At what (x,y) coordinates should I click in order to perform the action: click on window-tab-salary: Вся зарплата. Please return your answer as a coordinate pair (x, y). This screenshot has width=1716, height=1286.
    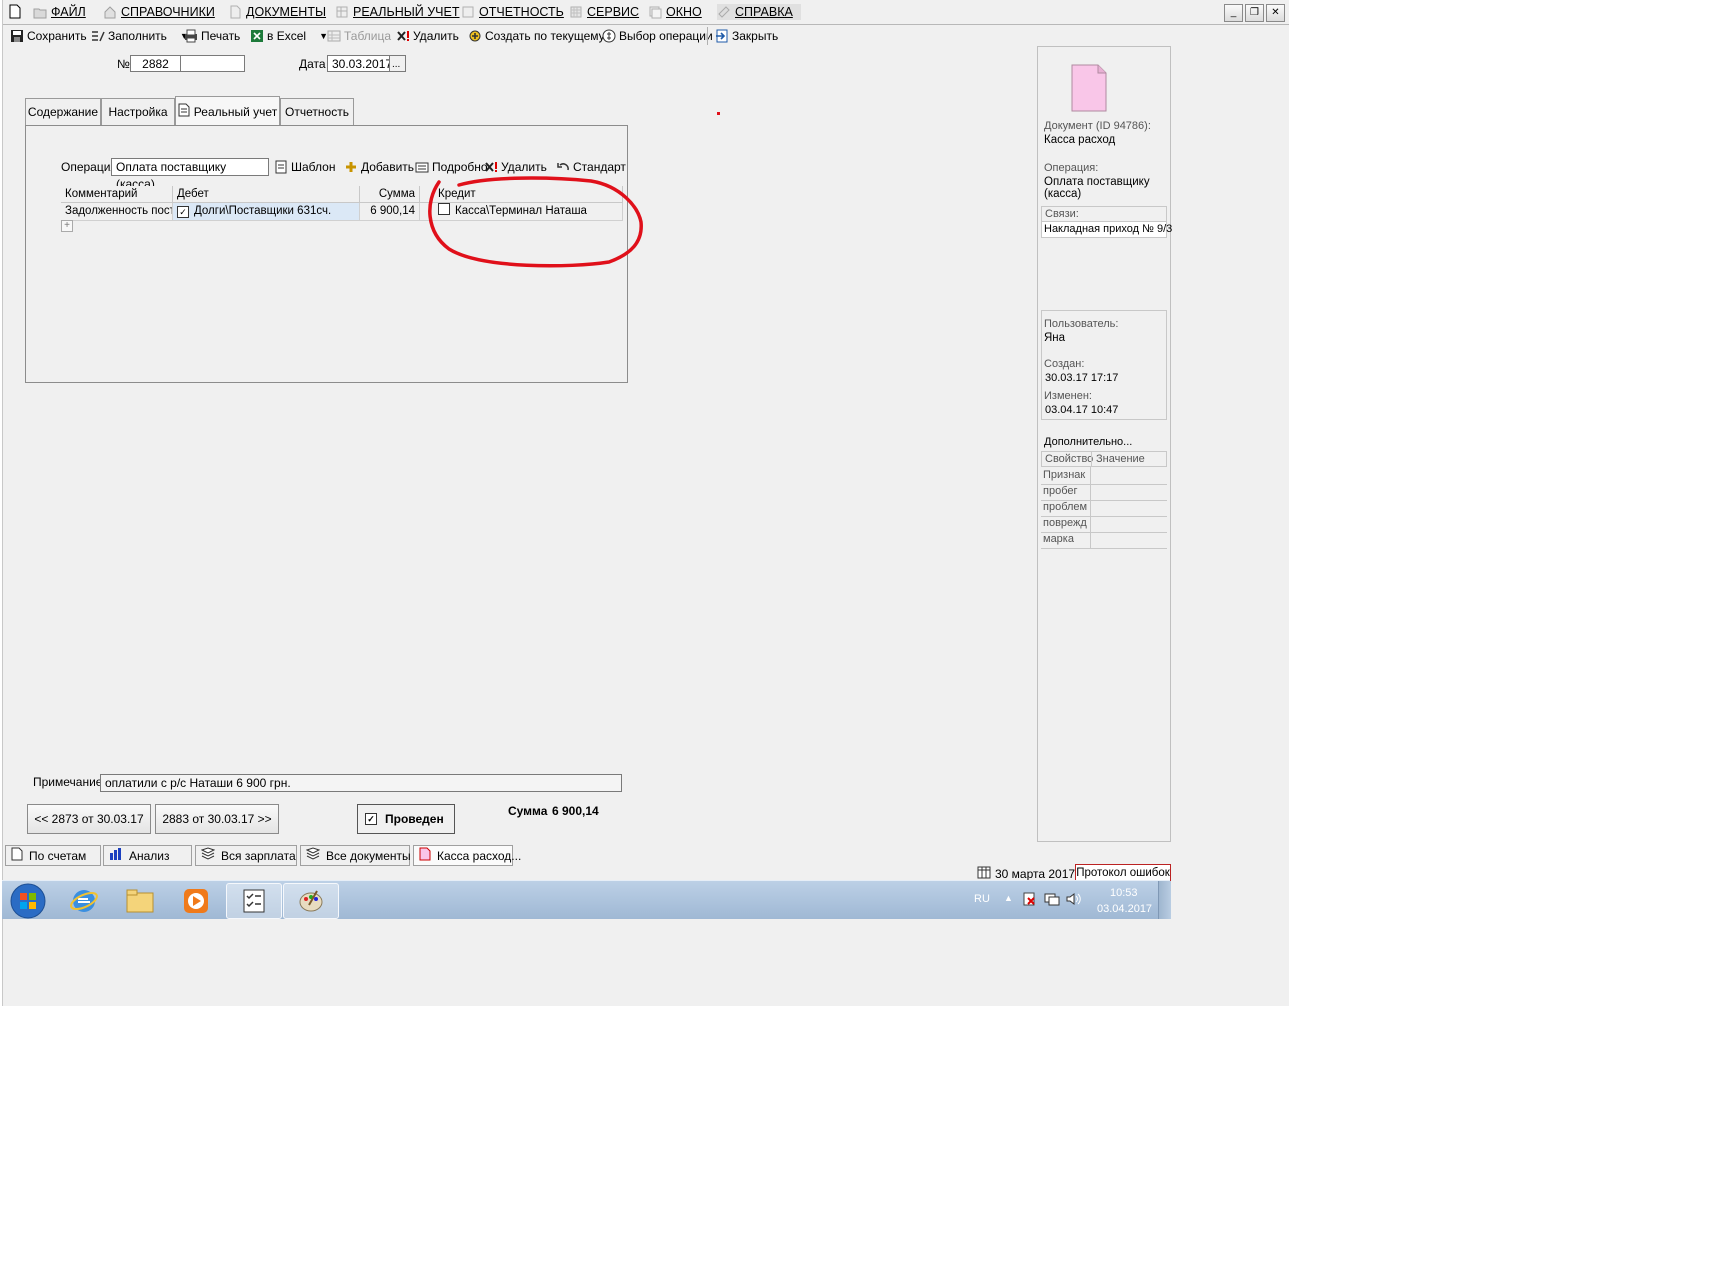
    Looking at the image, I should click on (246, 855).